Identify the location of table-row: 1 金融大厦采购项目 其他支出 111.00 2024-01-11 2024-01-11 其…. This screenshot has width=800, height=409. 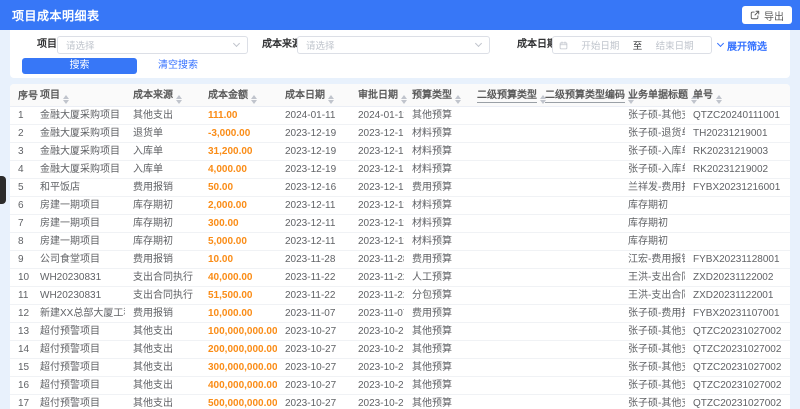
(400, 115).